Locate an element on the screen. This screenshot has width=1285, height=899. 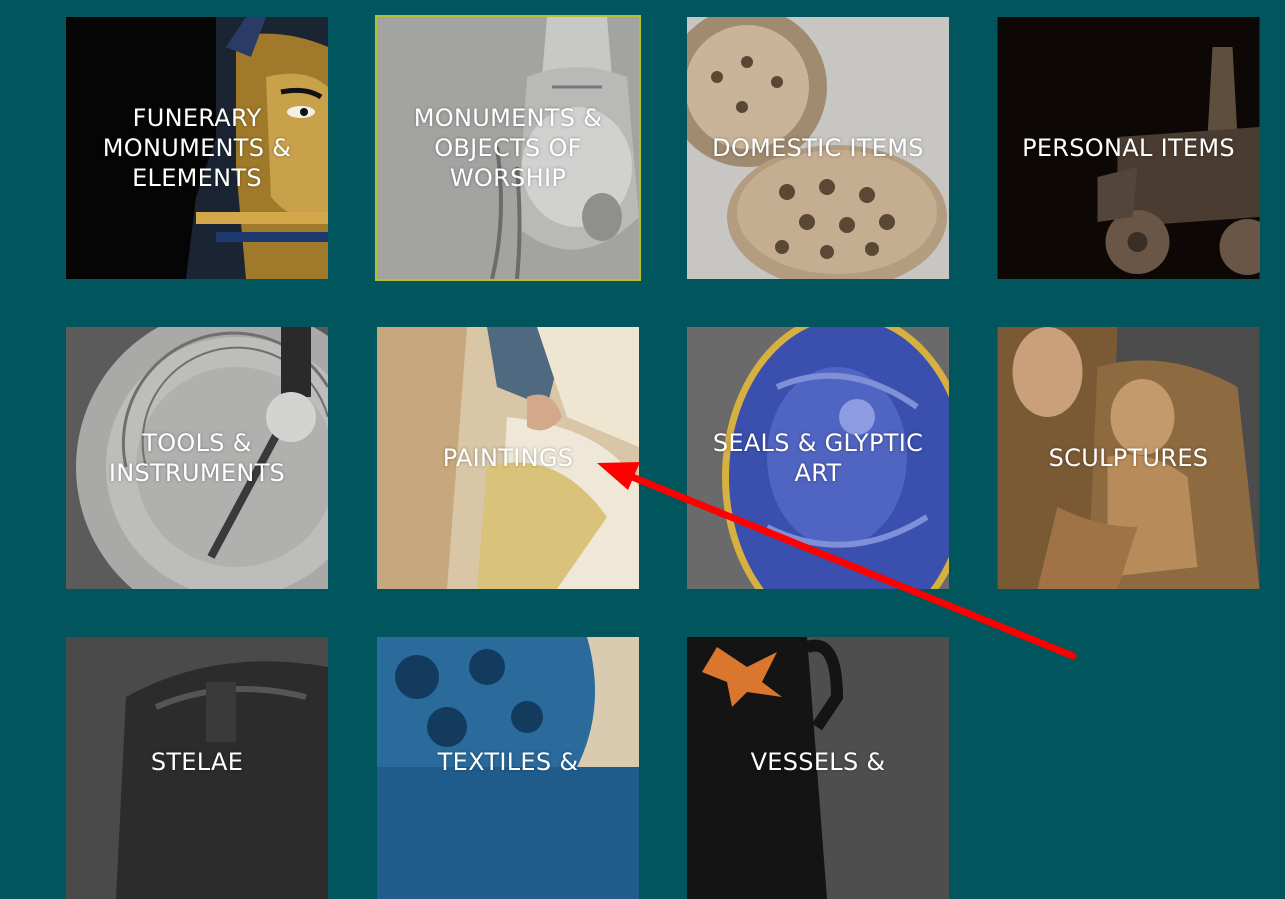
category-tile-sculptures: SCULPTURES is located at coordinates (1128, 458).